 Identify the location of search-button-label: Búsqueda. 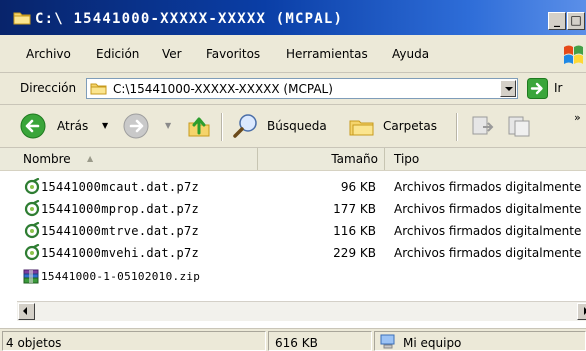
(297, 126).